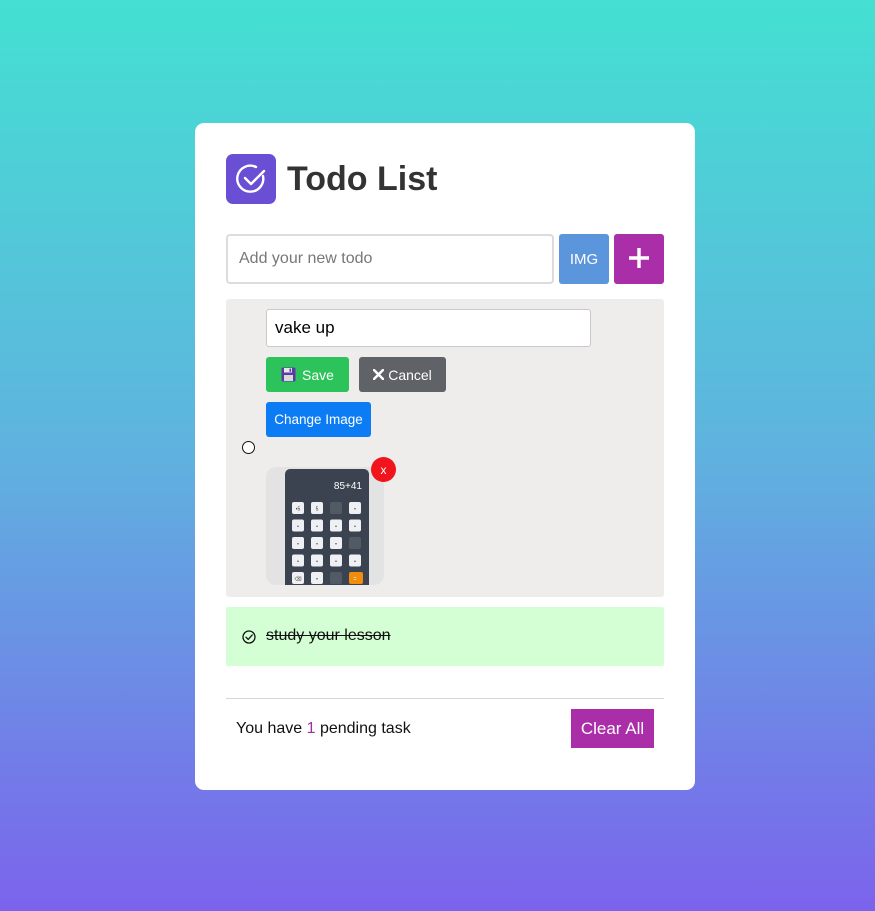 The width and height of the screenshot is (875, 911). I want to click on save-button: Save, so click(307, 374).